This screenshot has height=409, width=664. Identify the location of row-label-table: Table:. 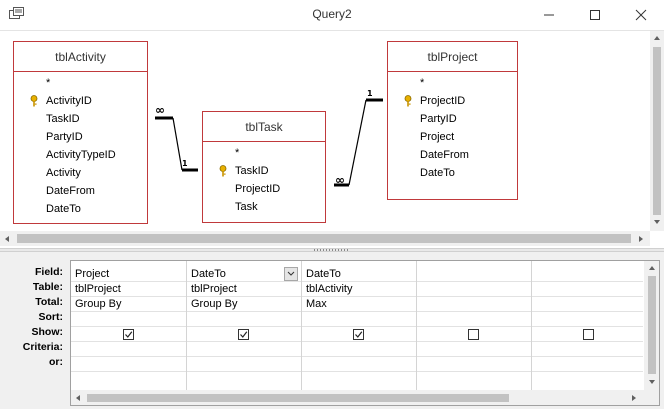
(47, 287).